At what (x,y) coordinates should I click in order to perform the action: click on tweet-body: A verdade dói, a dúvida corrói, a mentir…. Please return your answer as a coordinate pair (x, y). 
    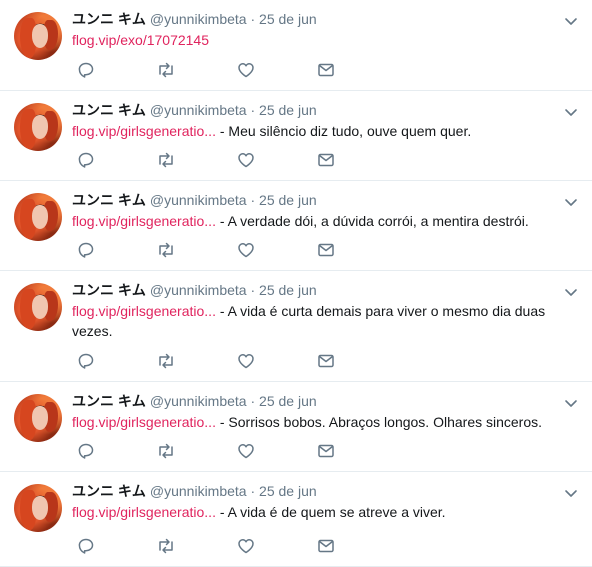
    Looking at the image, I should click on (378, 221).